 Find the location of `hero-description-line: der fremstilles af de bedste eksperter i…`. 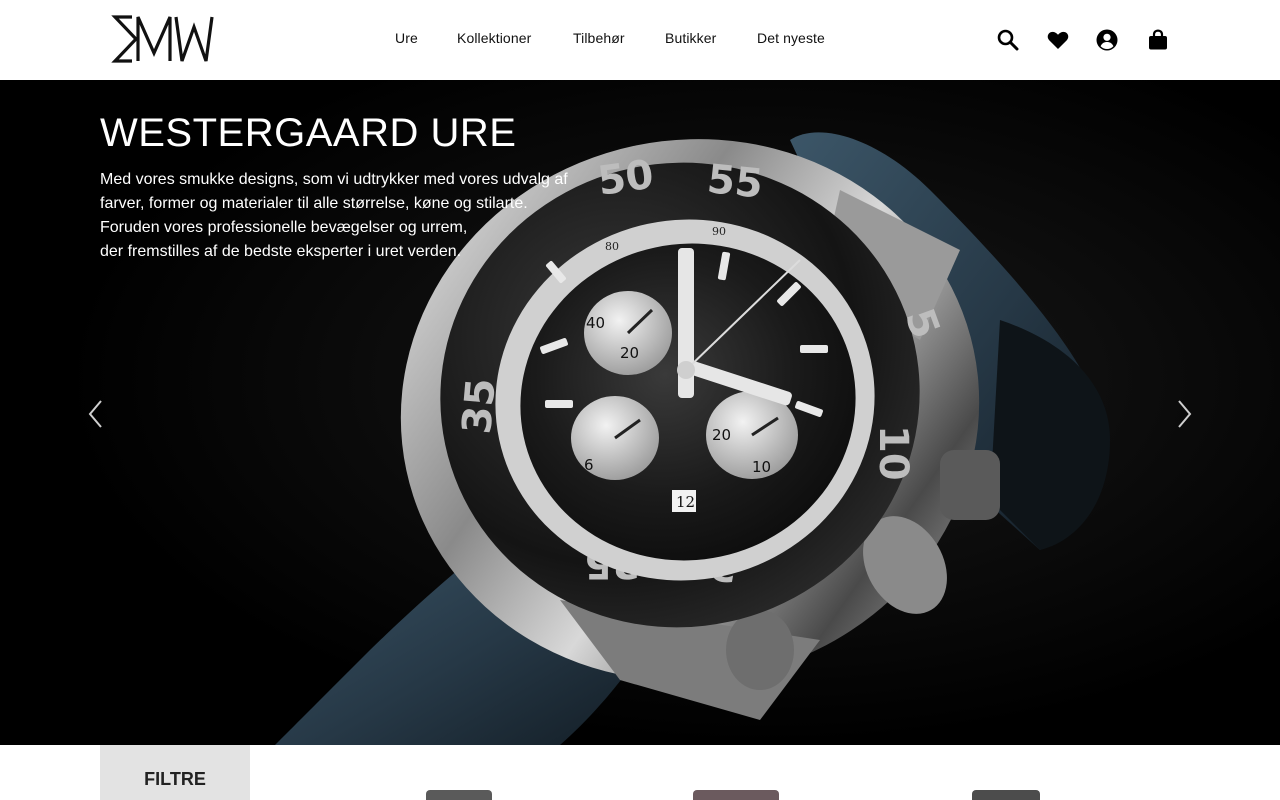

hero-description-line: der fremstilles af de bedste eksperter i… is located at coordinates (281, 251).